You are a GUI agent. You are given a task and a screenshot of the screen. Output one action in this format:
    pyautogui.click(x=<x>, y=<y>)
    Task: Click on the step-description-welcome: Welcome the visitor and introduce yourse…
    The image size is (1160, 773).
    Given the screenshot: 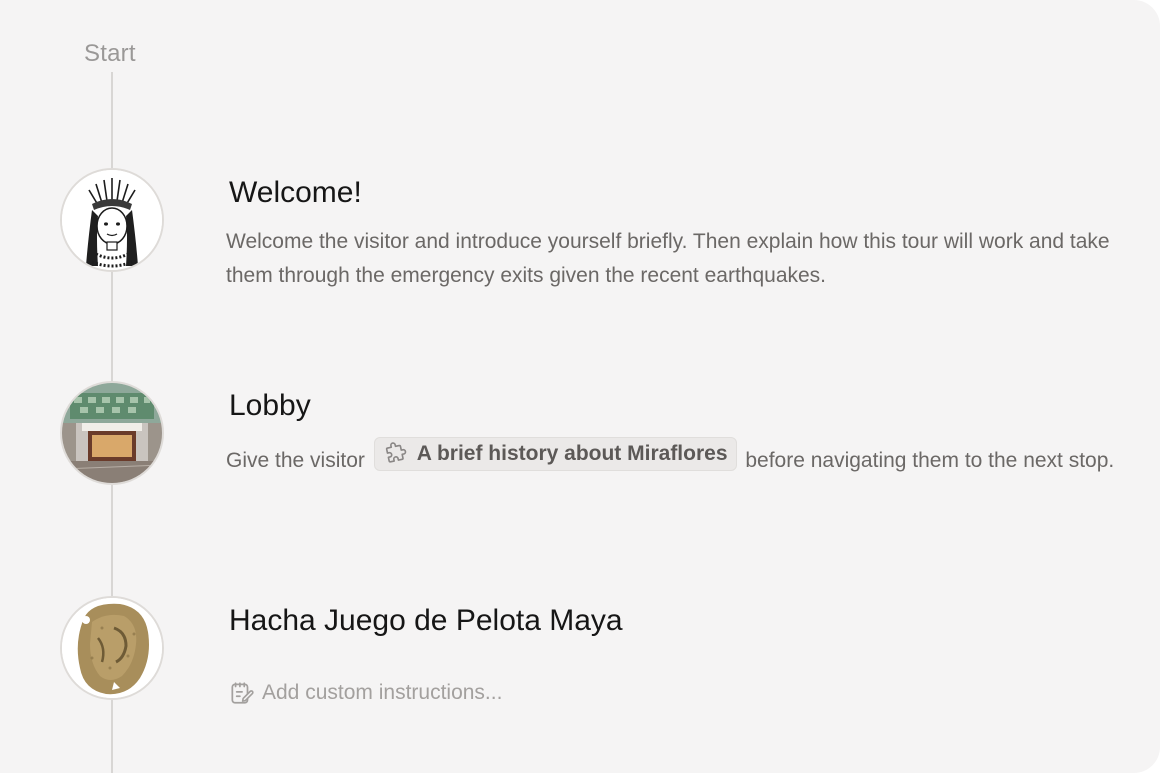 What is the action you would take?
    pyautogui.click(x=676, y=259)
    